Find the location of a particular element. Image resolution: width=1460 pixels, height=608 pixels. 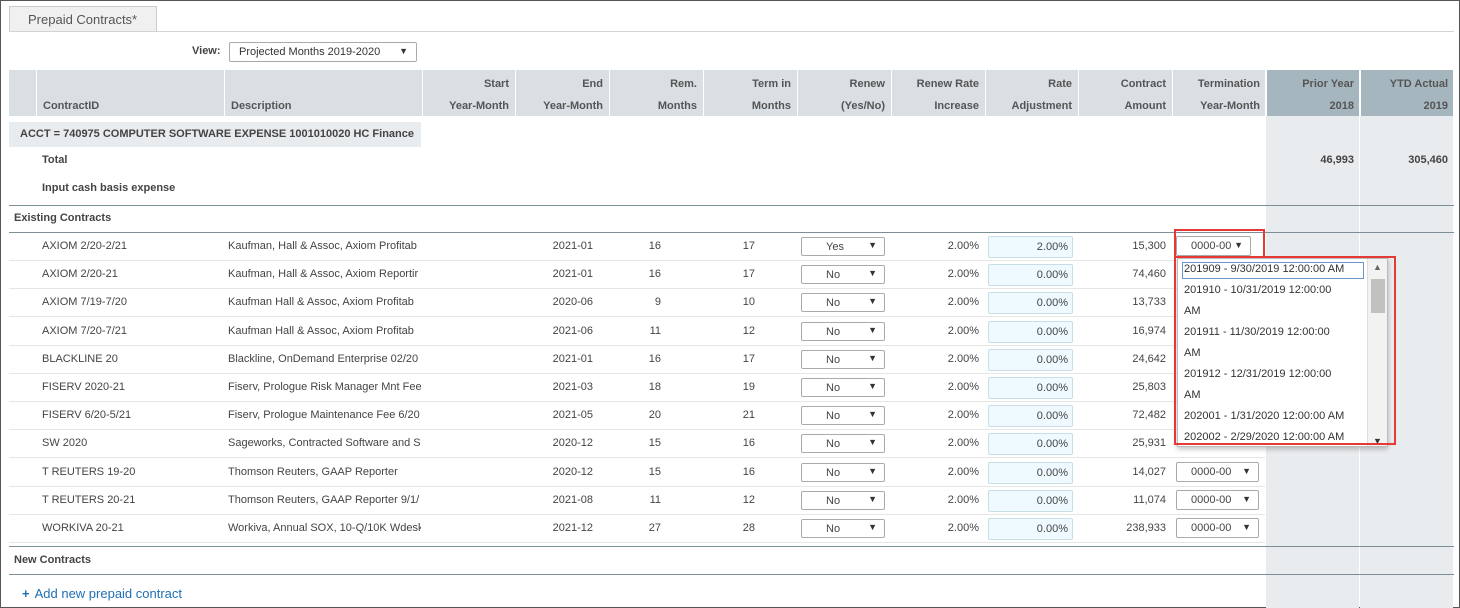

header-start: Start Year-Month is located at coordinates (468, 93).